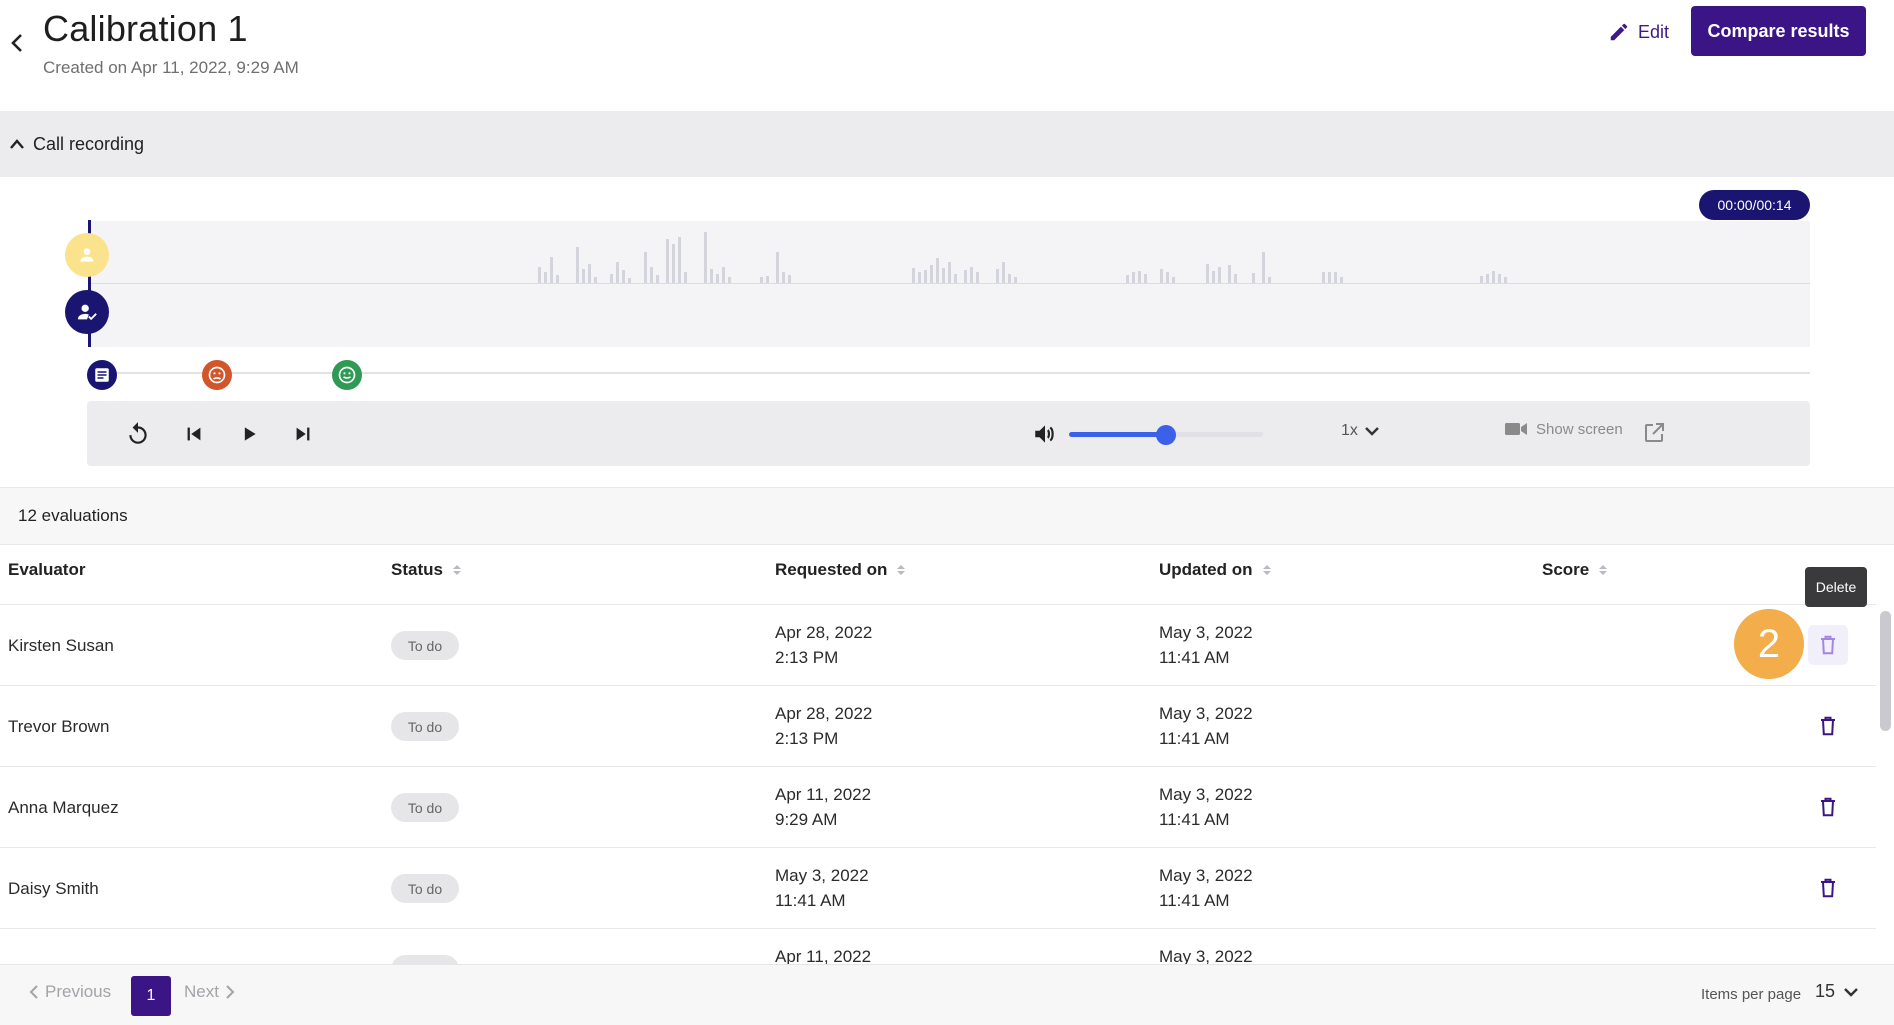  I want to click on skip-forward-button, so click(303, 434).